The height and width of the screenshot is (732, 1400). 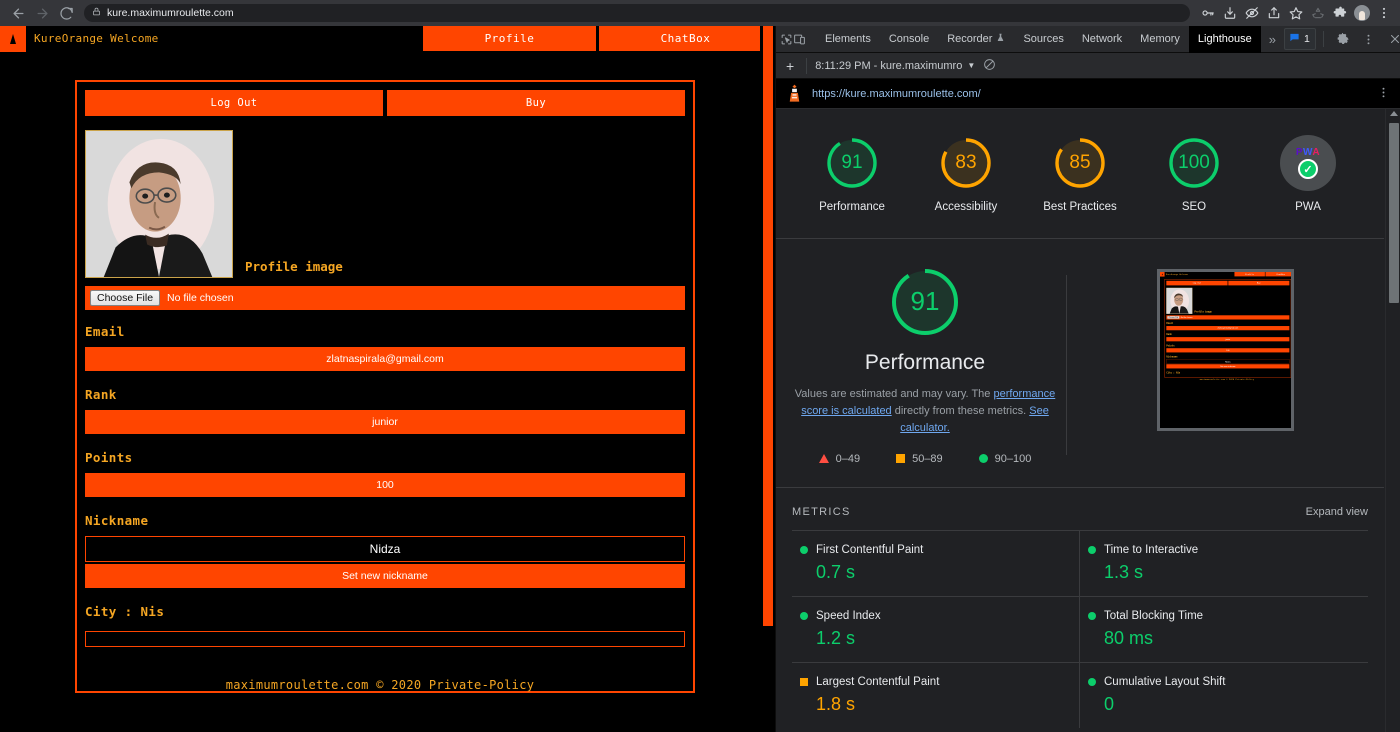 What do you see at coordinates (1228, 361) in the screenshot?
I see `thumb-nickname-input: Nidza` at bounding box center [1228, 361].